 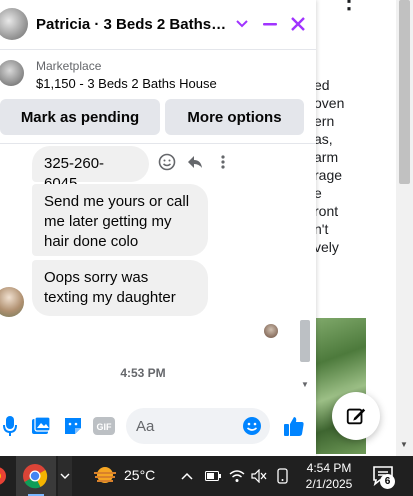 I want to click on background-listing-text: ed oven ern as, arm rage e ront n't vely, so click(x=349, y=166).